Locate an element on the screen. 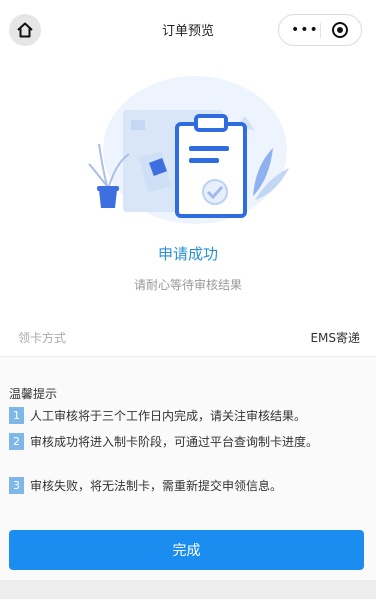  capsule-divider is located at coordinates (320, 30).